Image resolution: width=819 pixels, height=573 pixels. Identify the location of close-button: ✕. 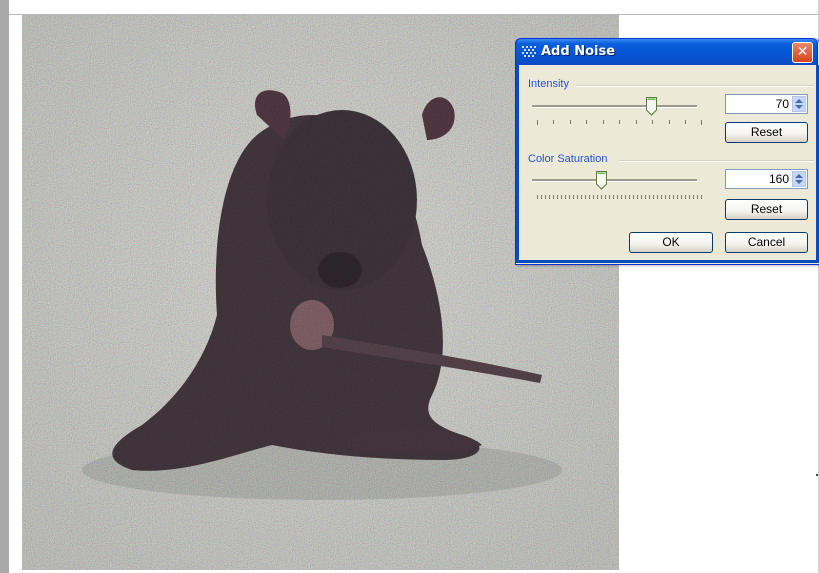
(802, 52).